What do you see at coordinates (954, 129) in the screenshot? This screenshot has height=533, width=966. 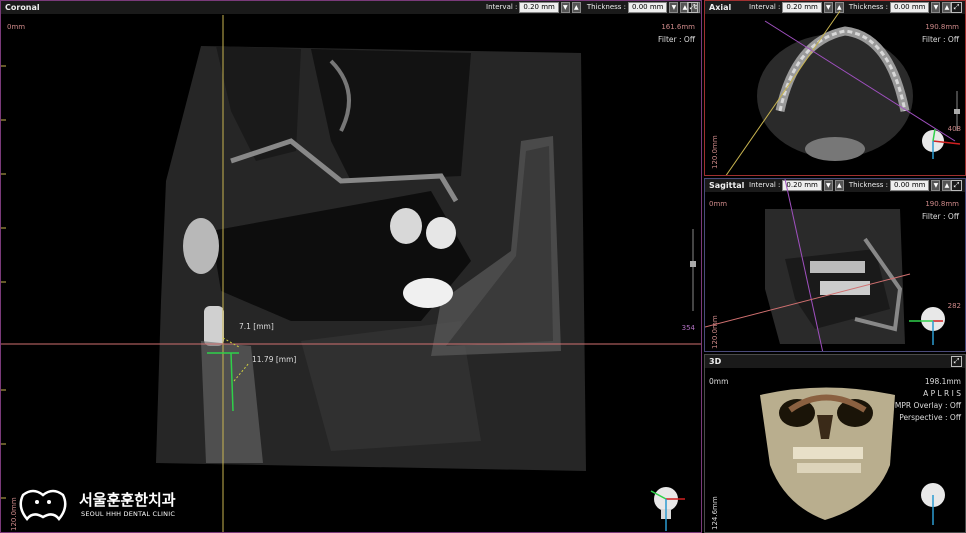 I see `axial-slice: 408` at bounding box center [954, 129].